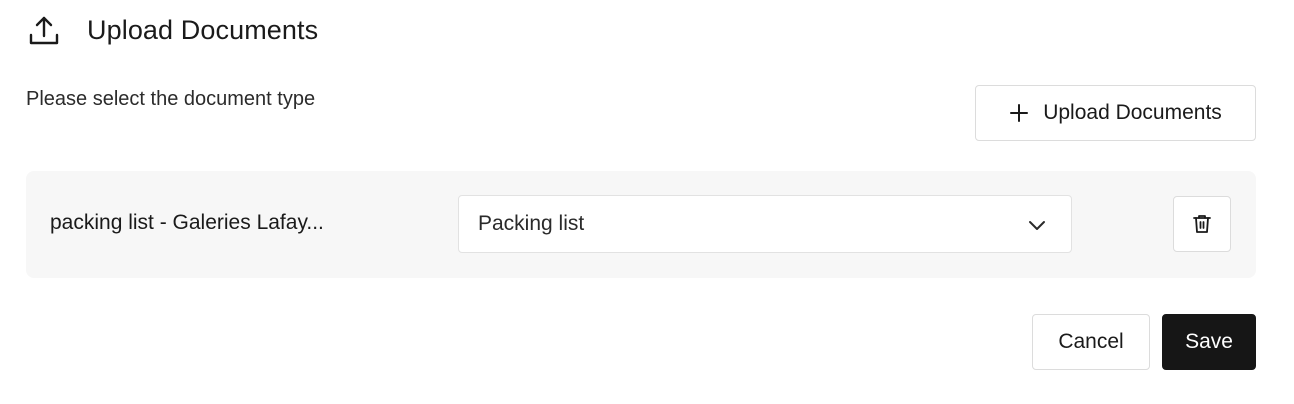  What do you see at coordinates (1132, 112) in the screenshot?
I see `upload-documents-label: Upload Documents` at bounding box center [1132, 112].